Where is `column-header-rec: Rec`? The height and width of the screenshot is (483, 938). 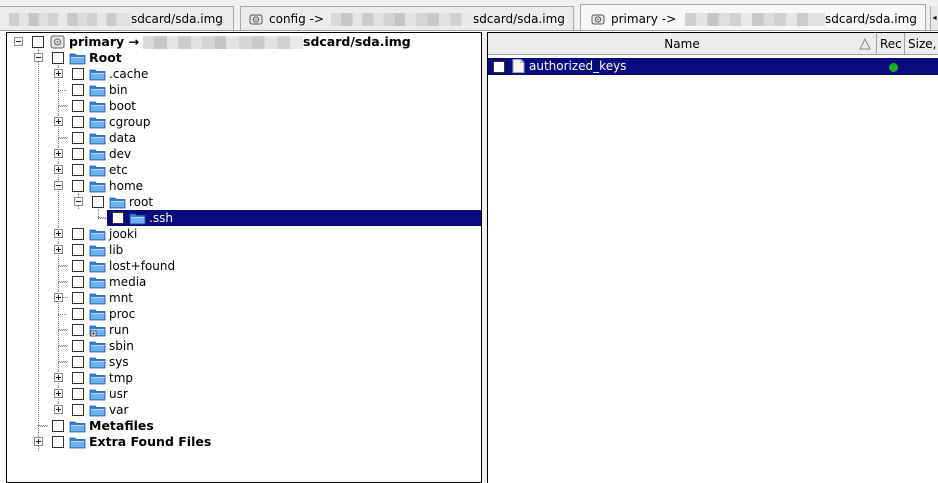 column-header-rec: Rec is located at coordinates (891, 44).